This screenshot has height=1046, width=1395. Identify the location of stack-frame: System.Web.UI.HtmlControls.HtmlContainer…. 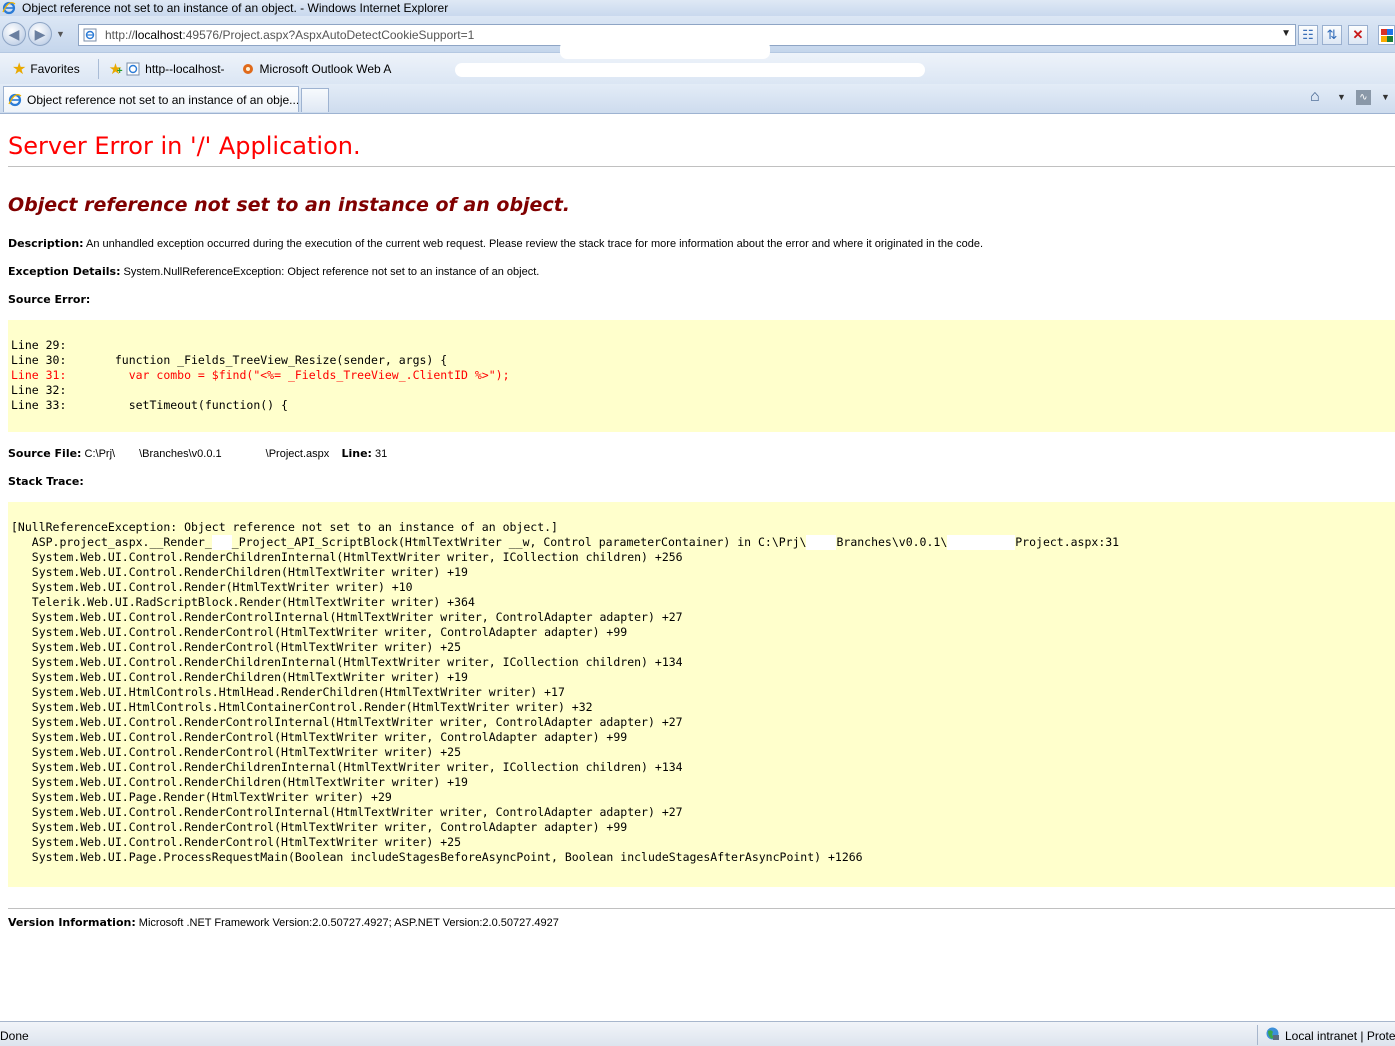
(302, 707).